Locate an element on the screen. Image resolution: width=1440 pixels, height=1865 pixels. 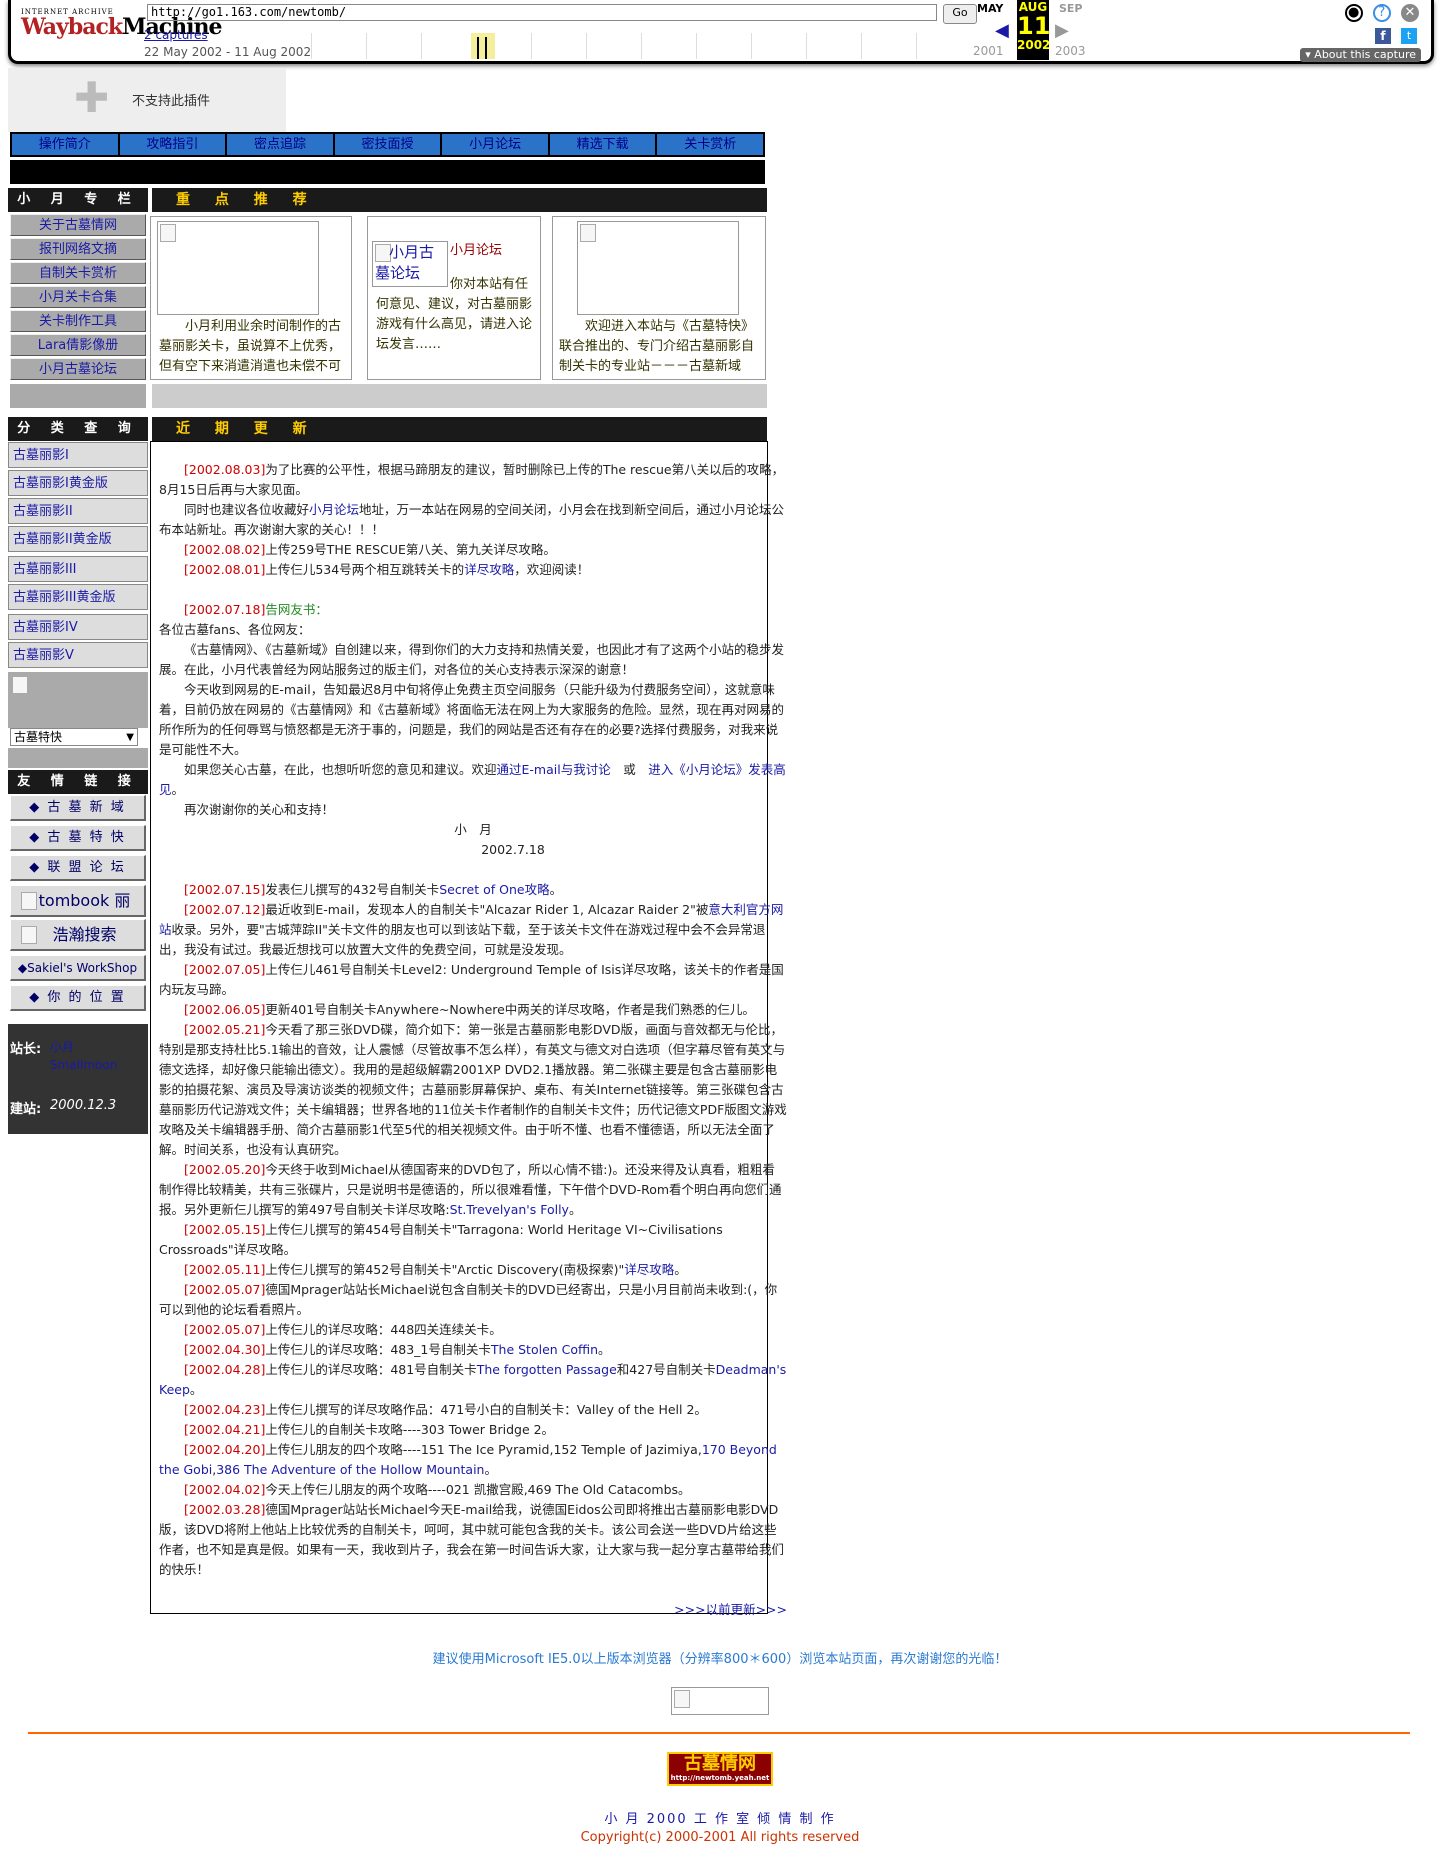
friend-link: ◆ 联 盟 论 坛 is located at coordinates (78, 868).